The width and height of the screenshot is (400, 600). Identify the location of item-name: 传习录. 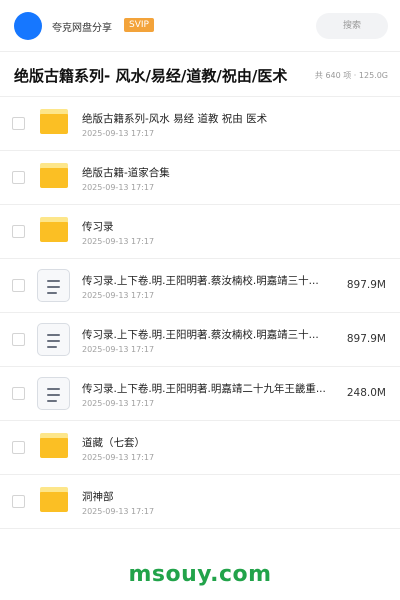
(98, 227).